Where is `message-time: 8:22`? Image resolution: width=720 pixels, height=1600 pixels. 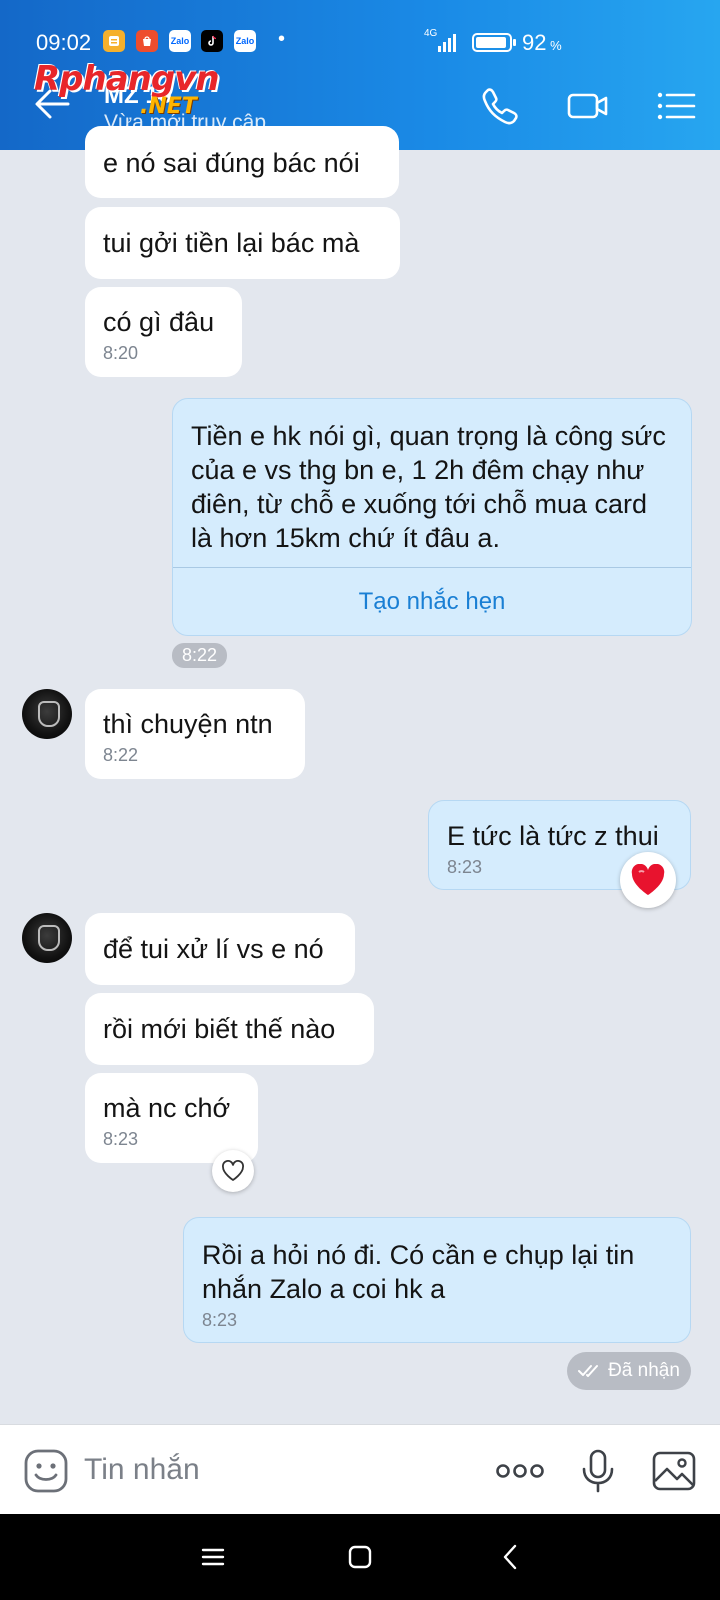 message-time: 8:22 is located at coordinates (121, 755).